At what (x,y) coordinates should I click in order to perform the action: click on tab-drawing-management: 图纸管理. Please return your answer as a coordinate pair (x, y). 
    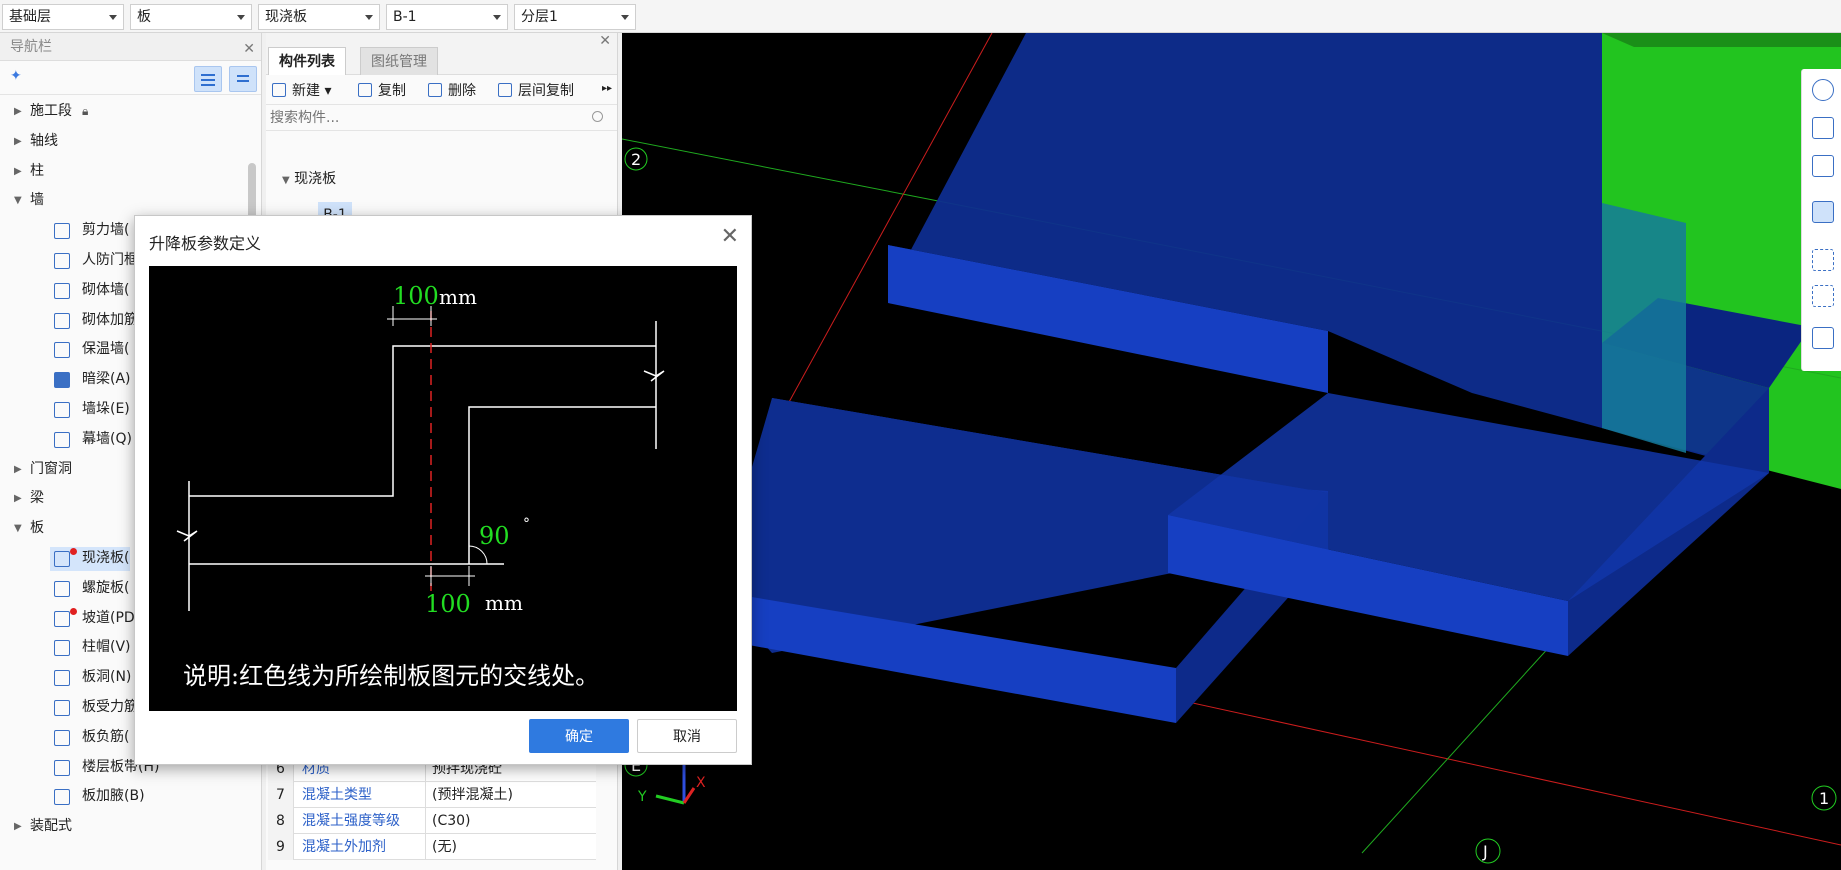
    Looking at the image, I should click on (399, 61).